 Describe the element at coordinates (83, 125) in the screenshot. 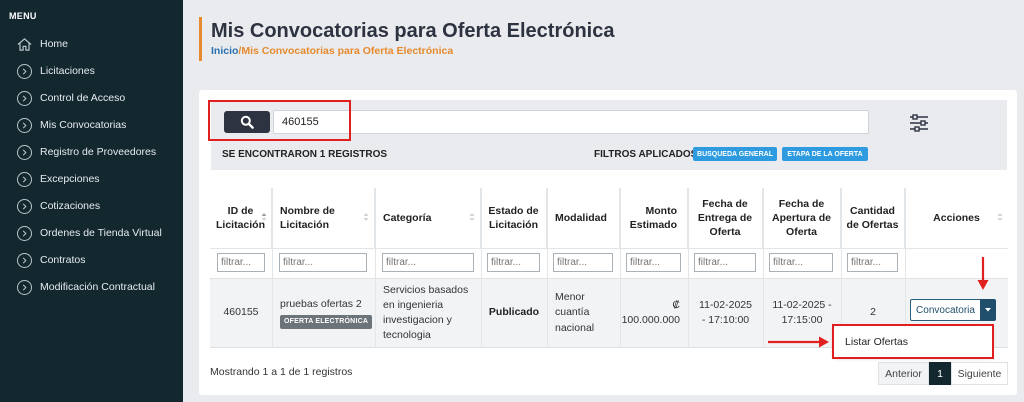

I see `sidebar-item-label: Mis Convocatorias` at that location.